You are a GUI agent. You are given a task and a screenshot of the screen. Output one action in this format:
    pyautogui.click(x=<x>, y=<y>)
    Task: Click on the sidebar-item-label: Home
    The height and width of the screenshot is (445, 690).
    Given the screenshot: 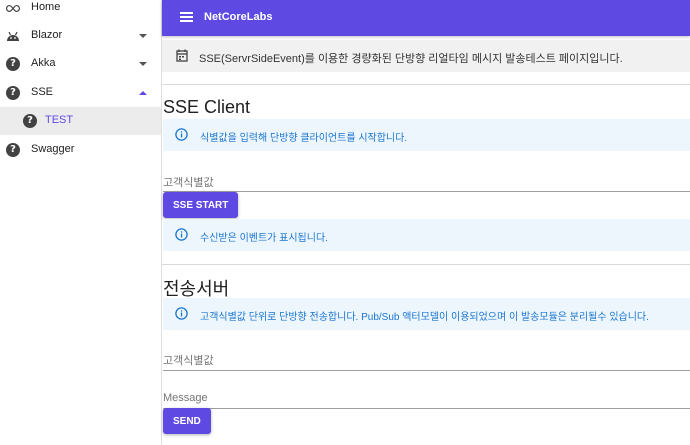 What is the action you would take?
    pyautogui.click(x=46, y=7)
    